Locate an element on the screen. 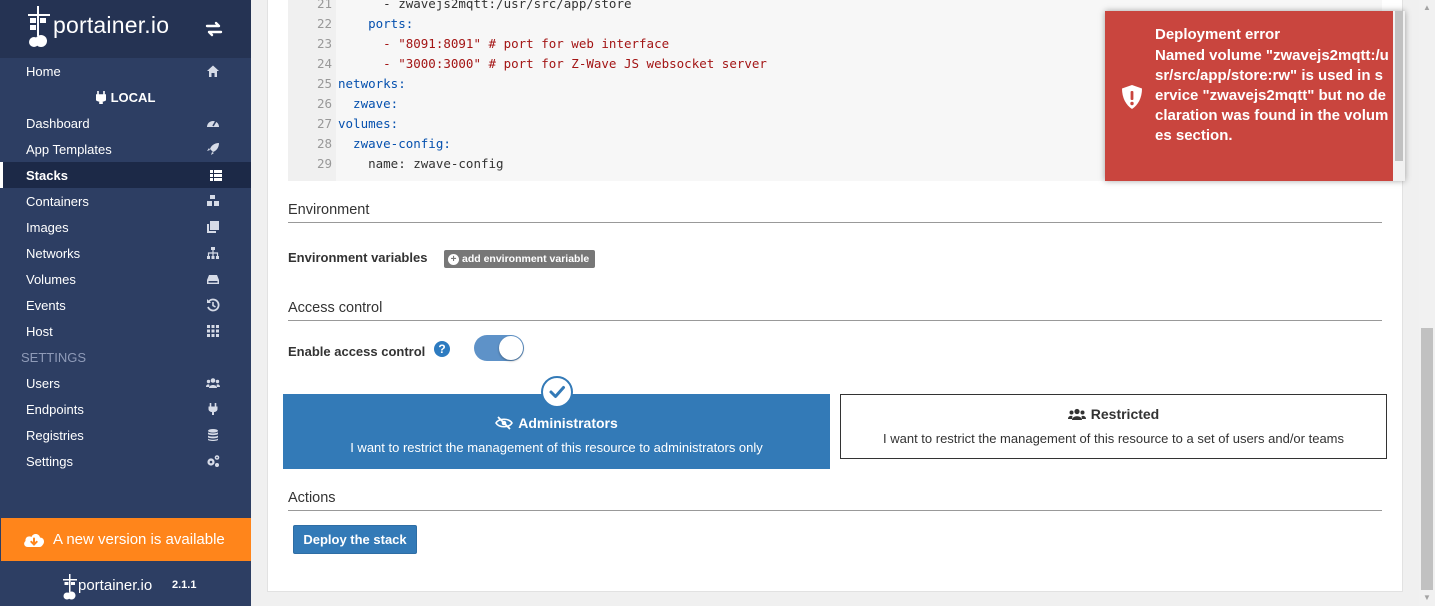  editor-line: 28 zwave-config: is located at coordinates (369, 144).